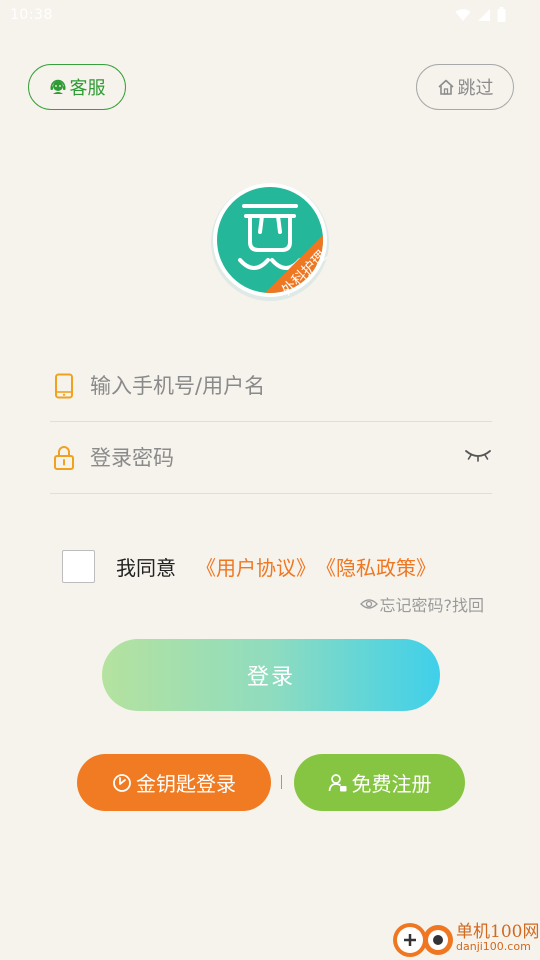 The height and width of the screenshot is (960, 540). What do you see at coordinates (281, 782) in the screenshot?
I see `button-divider` at bounding box center [281, 782].